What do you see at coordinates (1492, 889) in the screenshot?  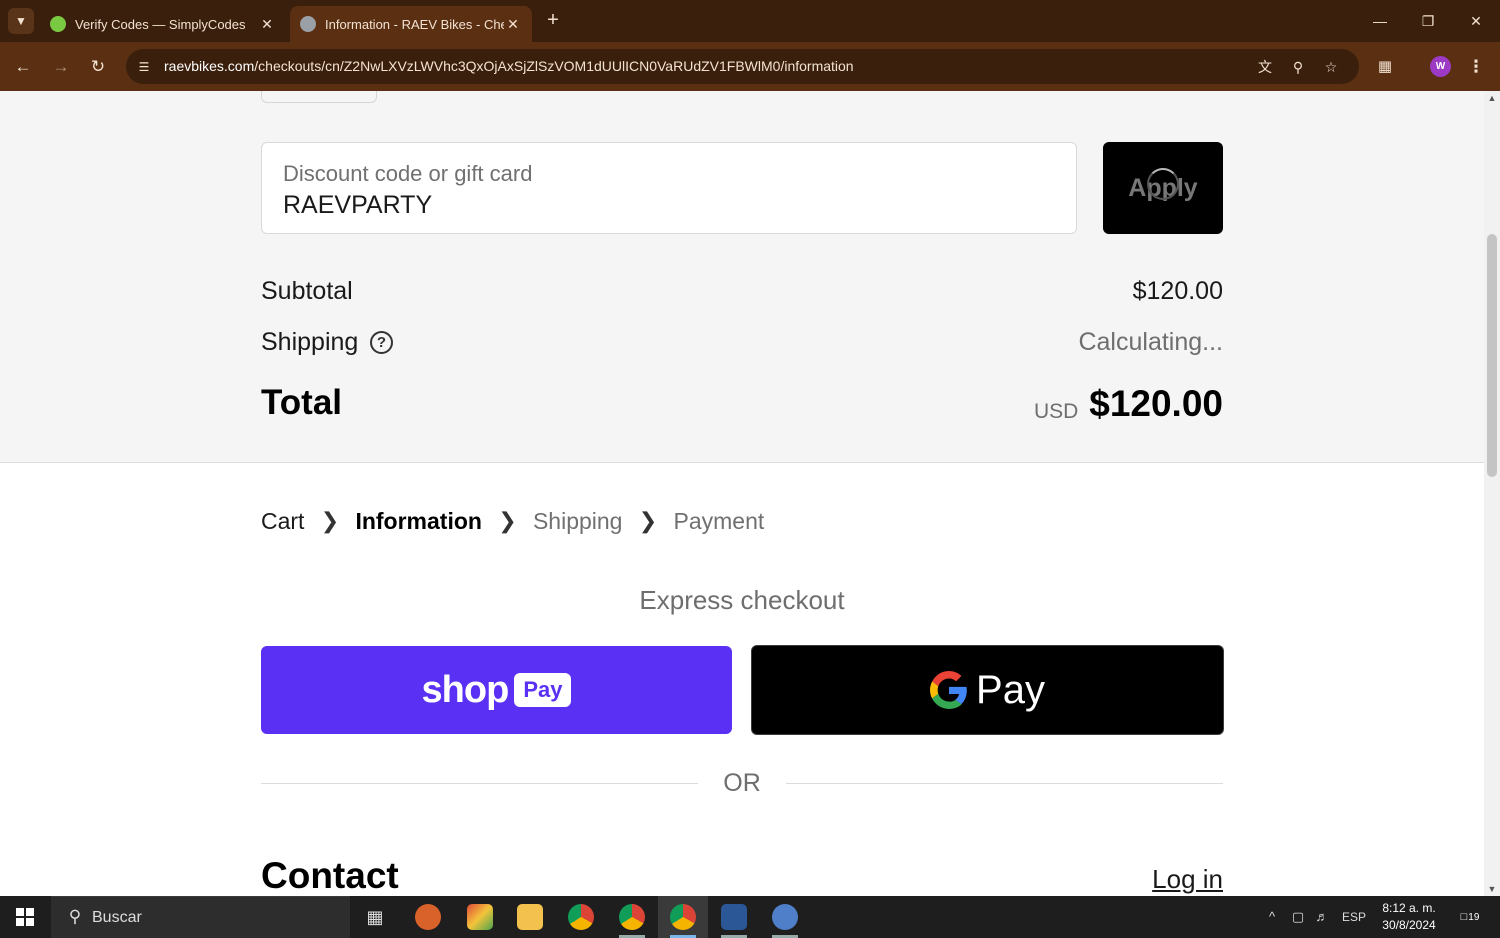 I see `scroll-down-arrow-icon: ▼` at bounding box center [1492, 889].